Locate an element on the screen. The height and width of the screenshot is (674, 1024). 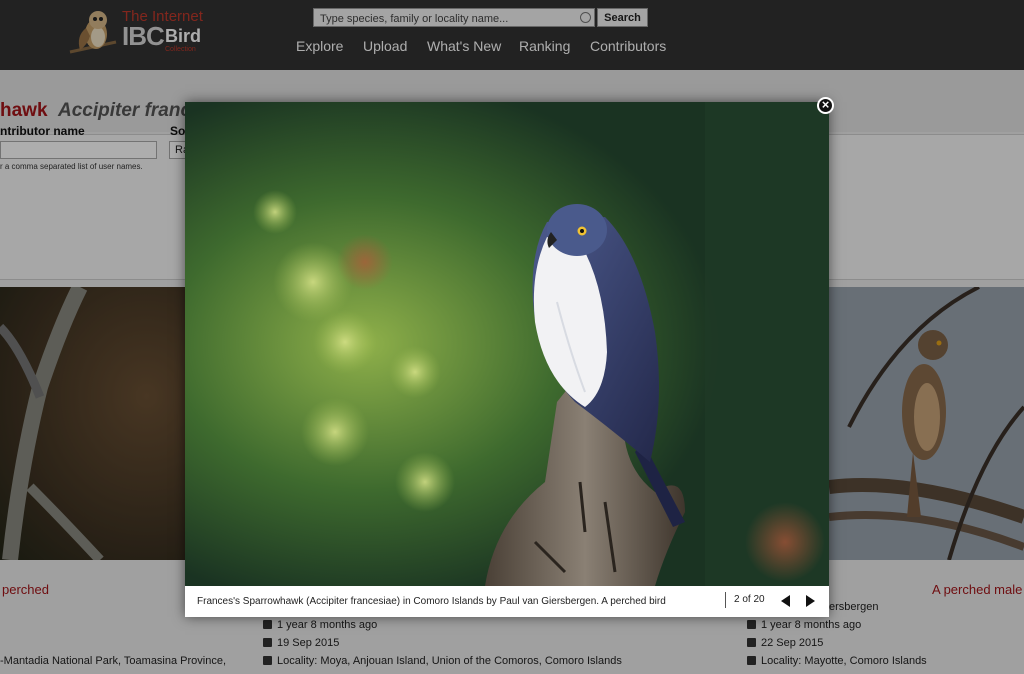
image-counter: 2 of 20 is located at coordinates (749, 599).